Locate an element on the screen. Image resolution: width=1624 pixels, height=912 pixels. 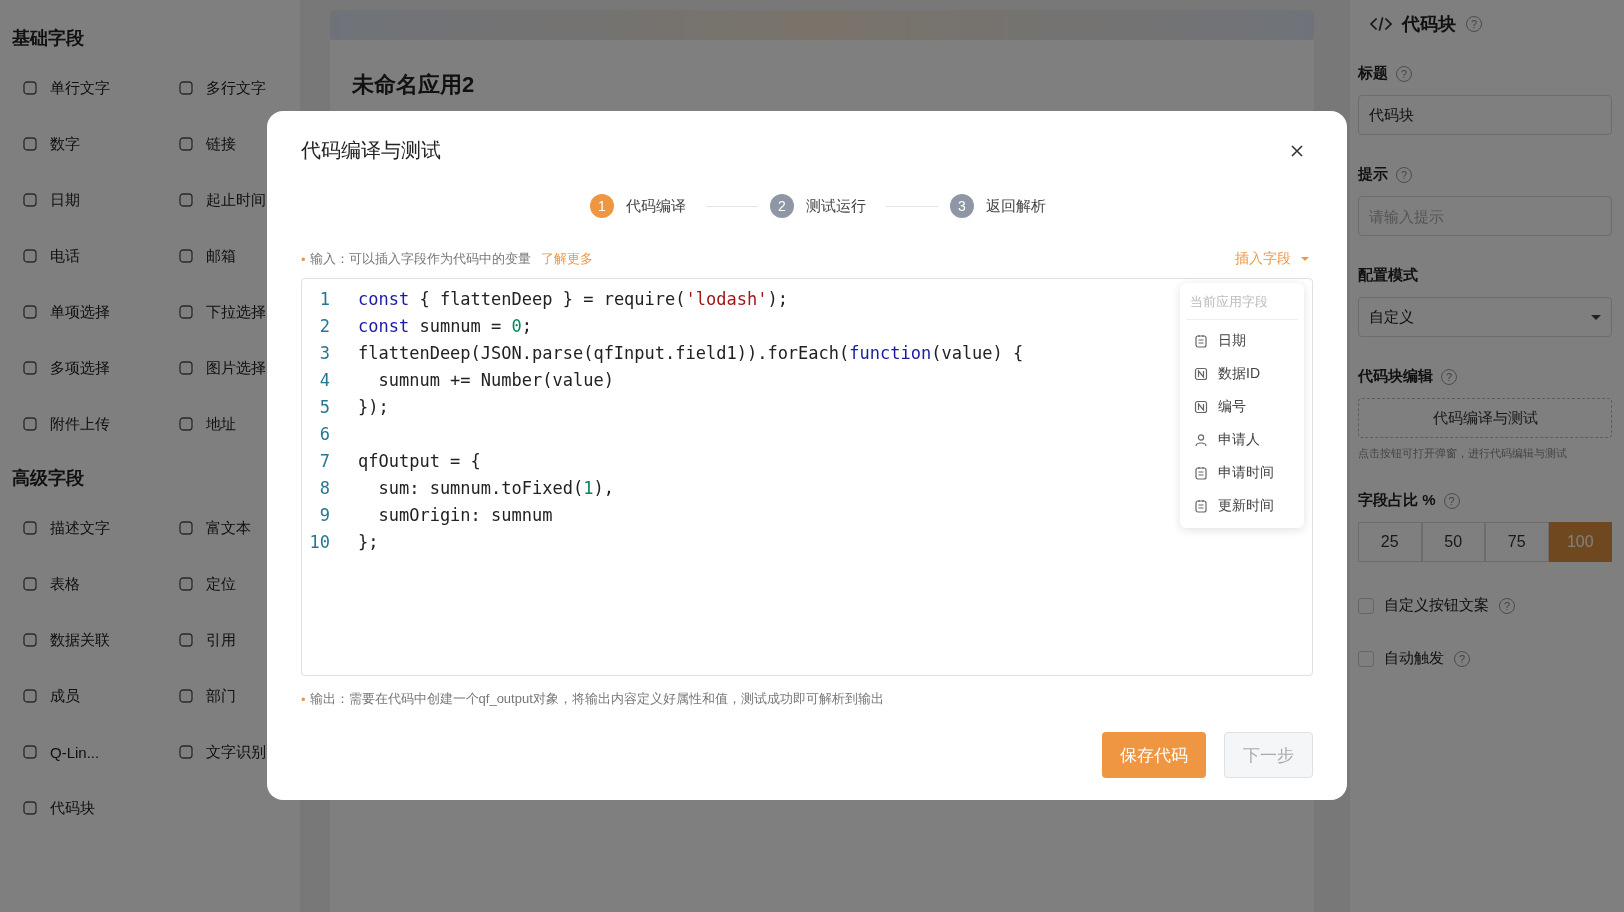
step-number: 3 is located at coordinates (962, 206).